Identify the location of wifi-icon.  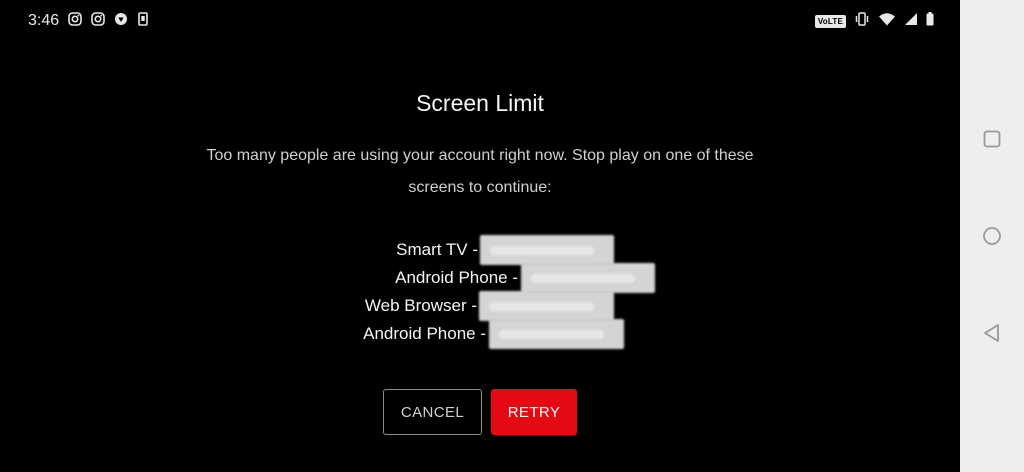
(887, 21).